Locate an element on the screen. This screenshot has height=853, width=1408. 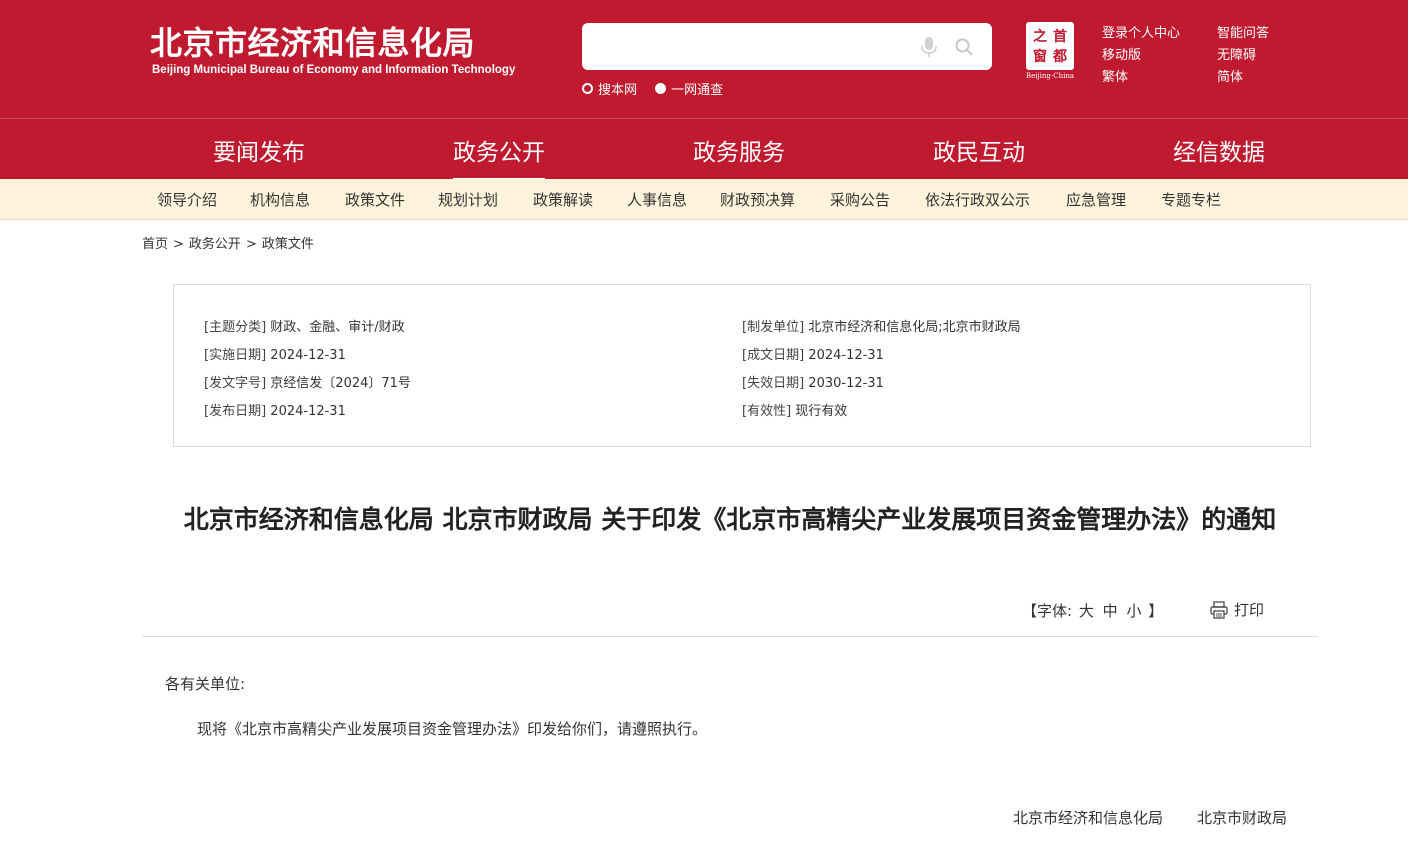
meta-label: [有效性] is located at coordinates (767, 411).